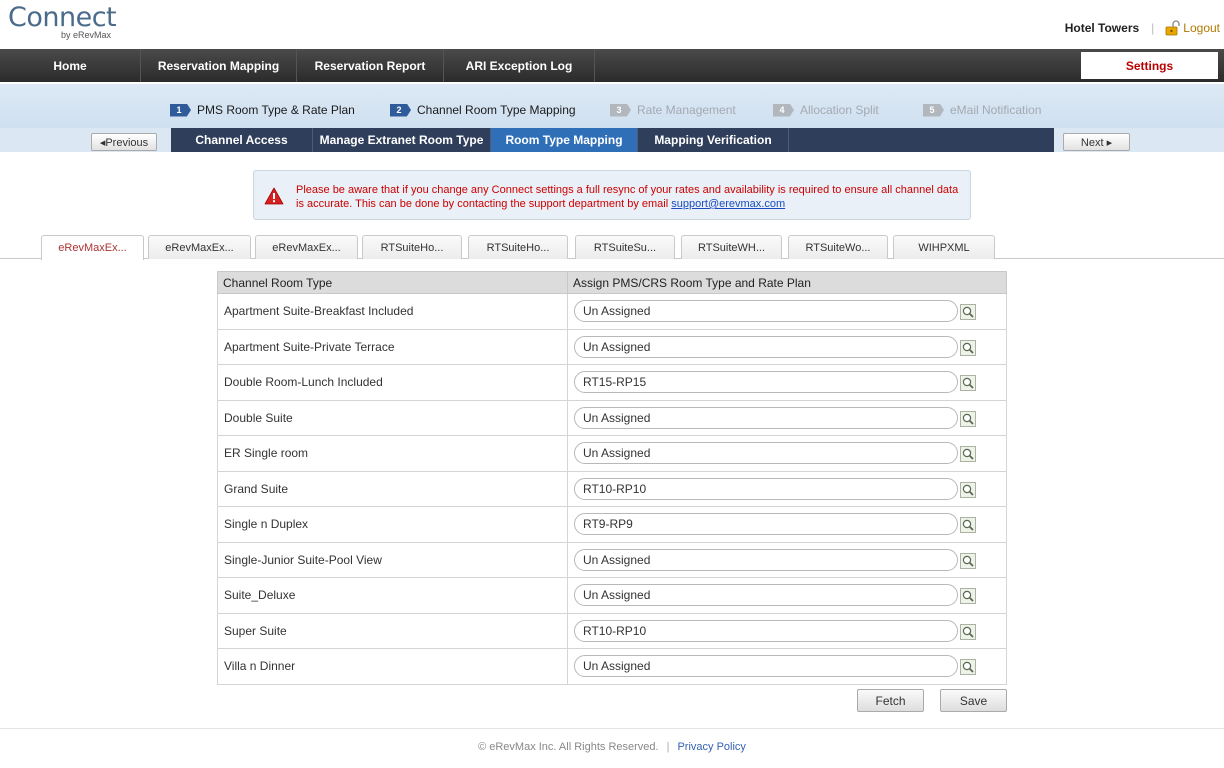 The width and height of the screenshot is (1224, 768). Describe the element at coordinates (728, 204) in the screenshot. I see `support-email-link: support@erevmax.com` at that location.